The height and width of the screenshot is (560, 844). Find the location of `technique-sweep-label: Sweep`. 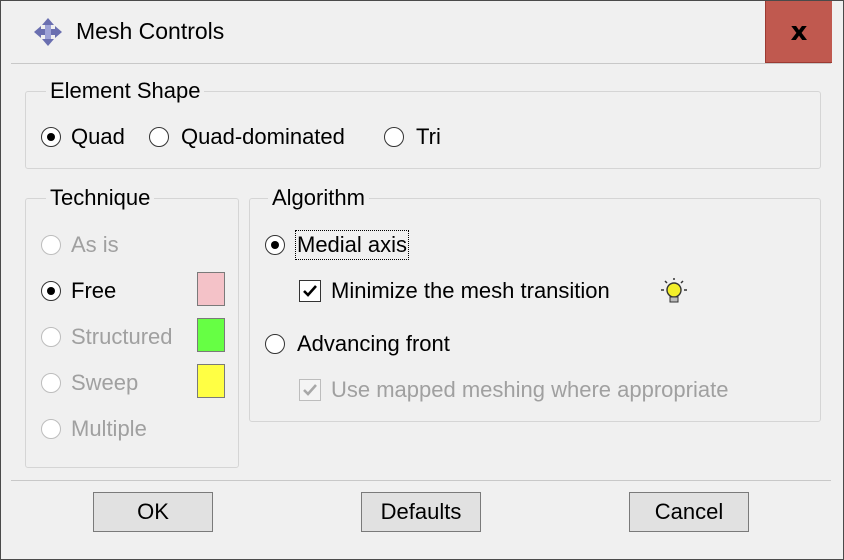

technique-sweep-label: Sweep is located at coordinates (105, 382).